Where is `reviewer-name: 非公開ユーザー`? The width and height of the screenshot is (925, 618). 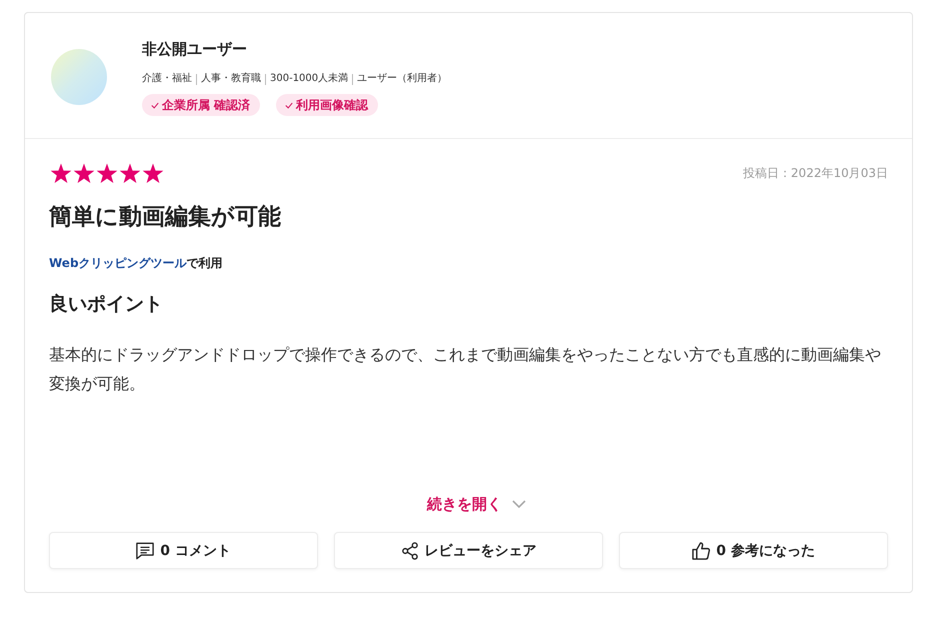 reviewer-name: 非公開ユーザー is located at coordinates (195, 49).